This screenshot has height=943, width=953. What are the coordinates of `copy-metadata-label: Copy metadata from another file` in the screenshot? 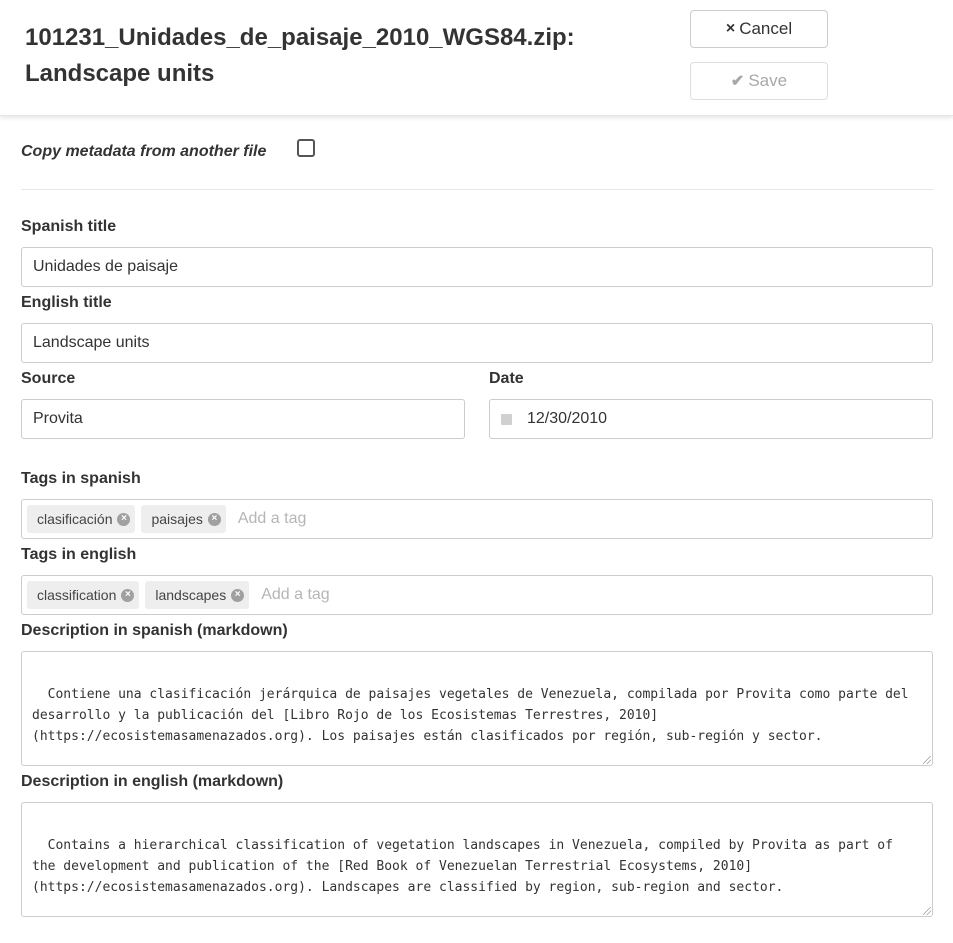 It's located at (144, 151).